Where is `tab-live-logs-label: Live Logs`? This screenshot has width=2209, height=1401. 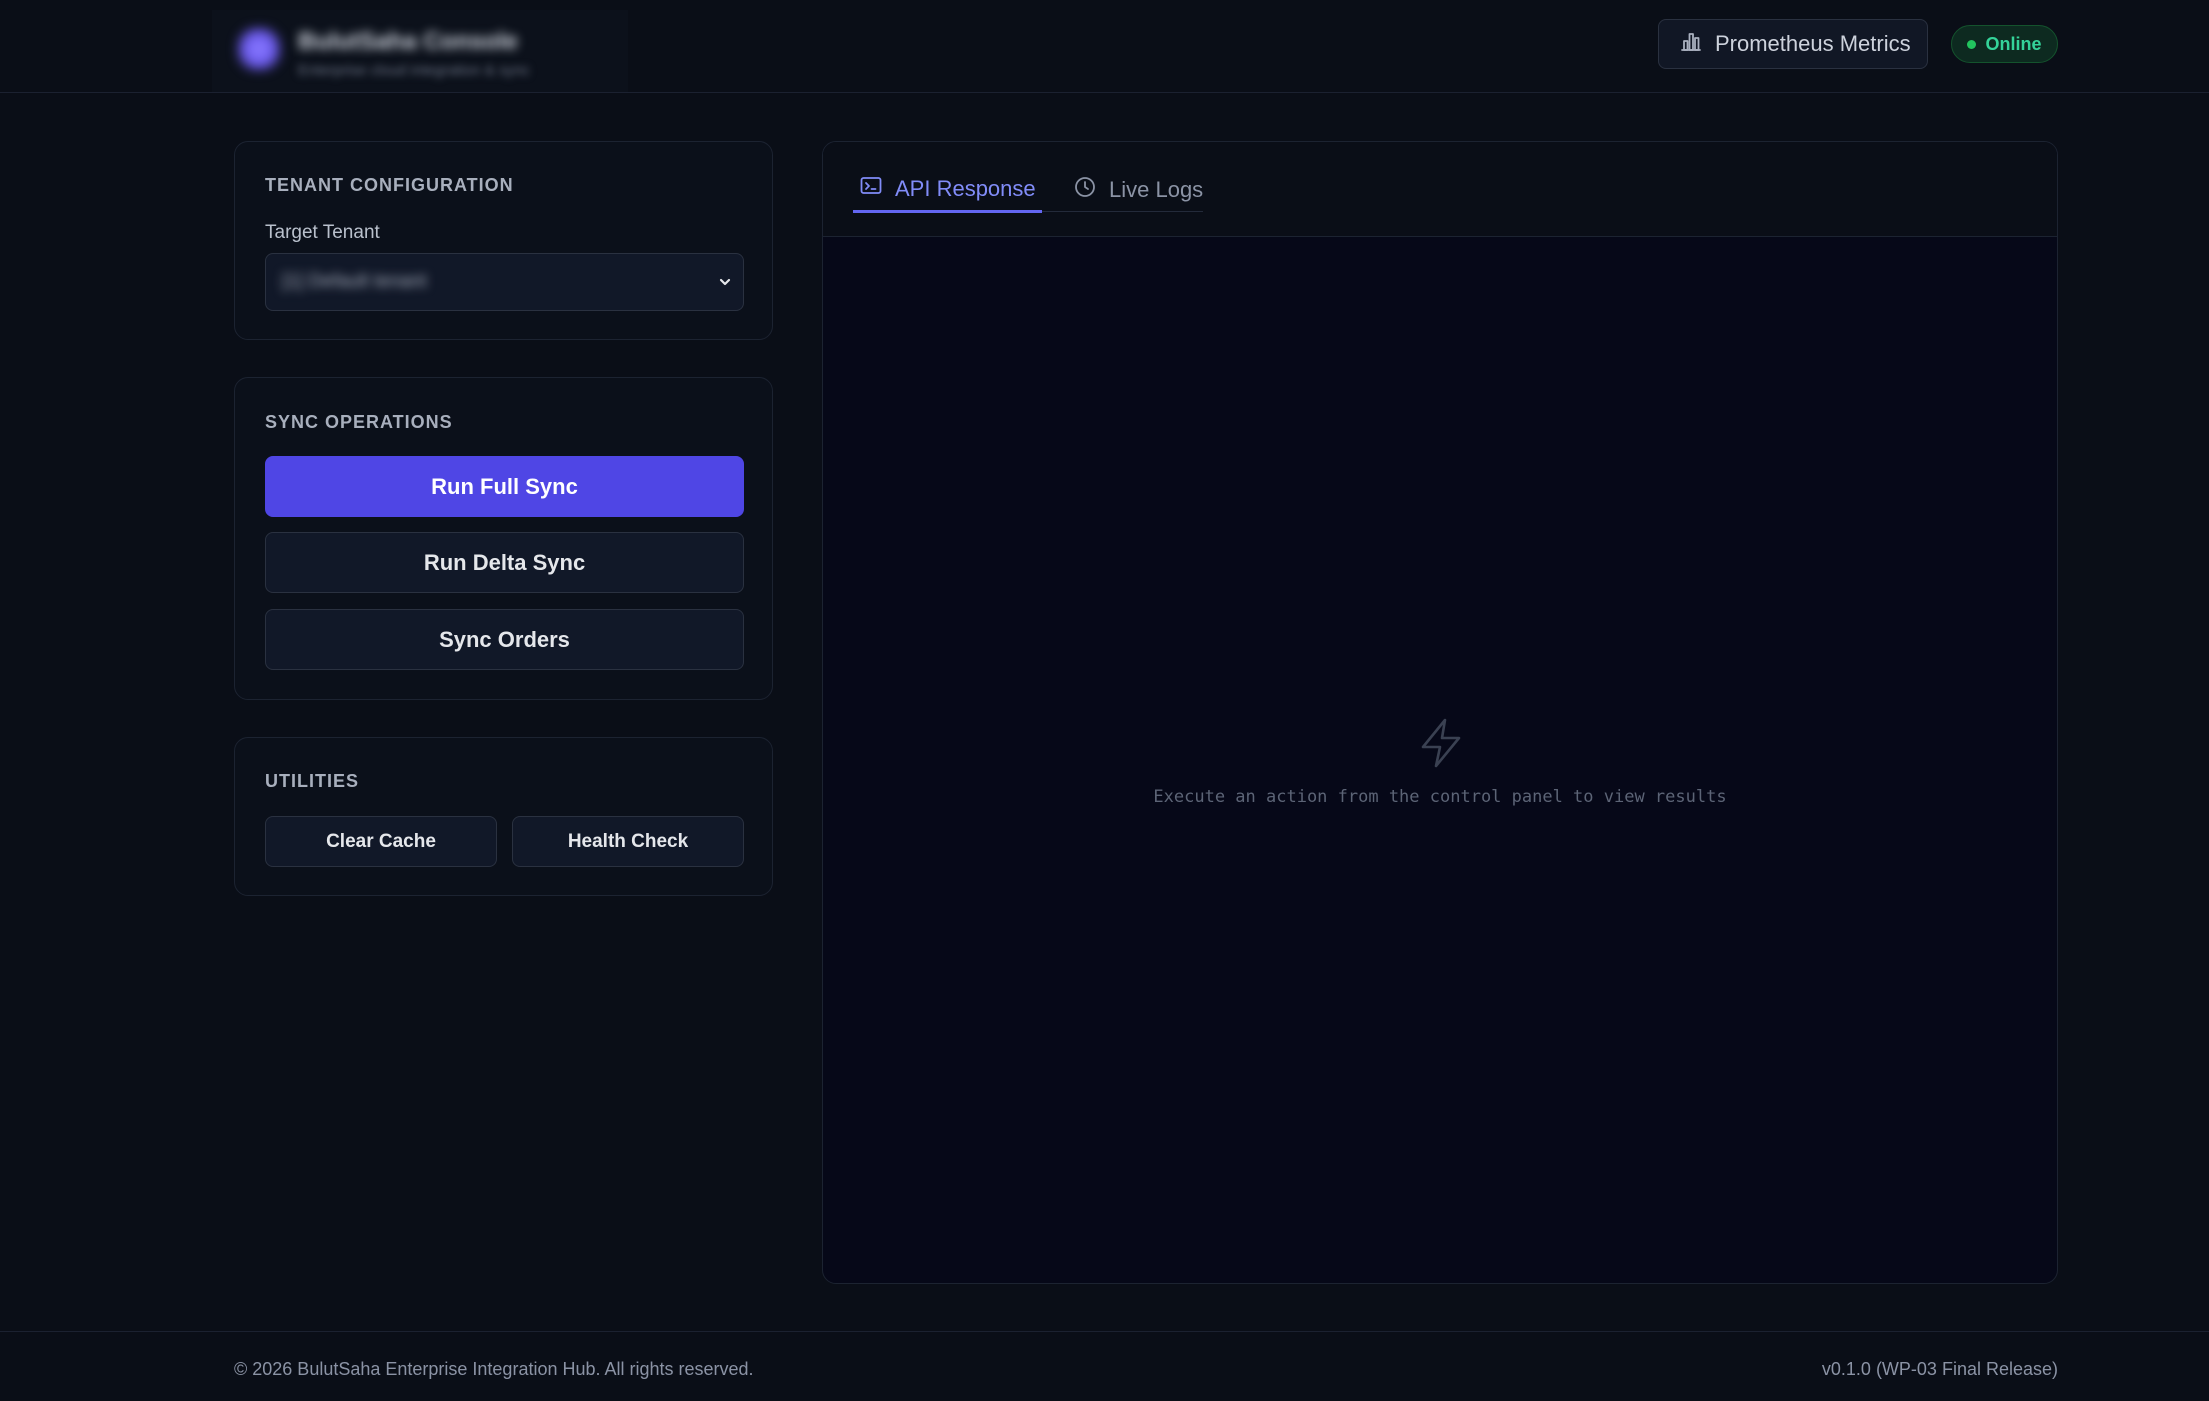 tab-live-logs-label: Live Logs is located at coordinates (1156, 189).